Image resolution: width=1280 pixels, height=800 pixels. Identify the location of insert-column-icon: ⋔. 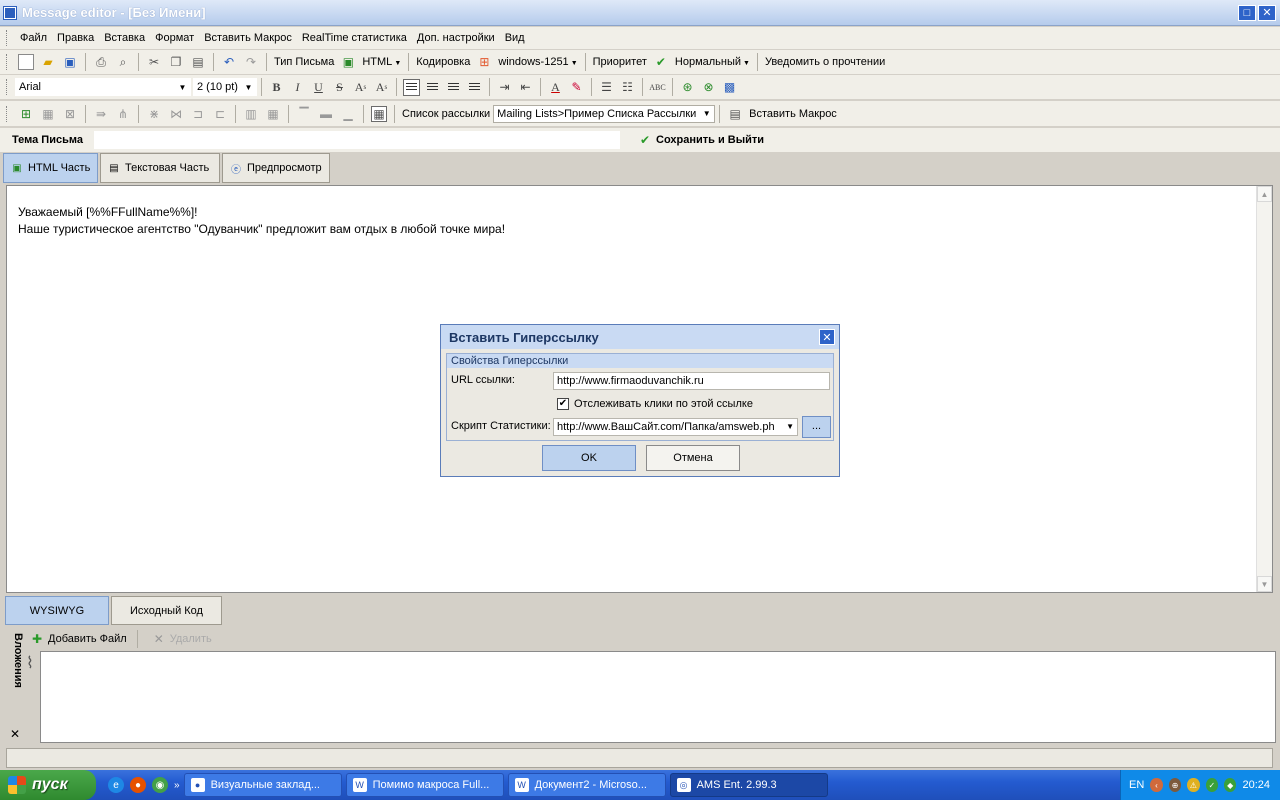
(123, 114).